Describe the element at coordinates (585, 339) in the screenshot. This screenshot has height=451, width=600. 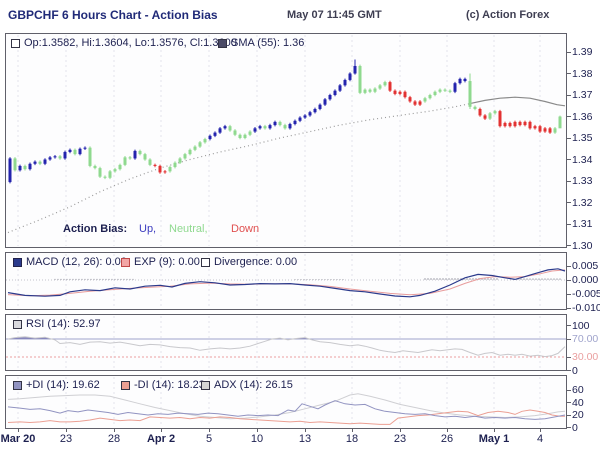
I see `y-axis-label: 70.00` at that location.